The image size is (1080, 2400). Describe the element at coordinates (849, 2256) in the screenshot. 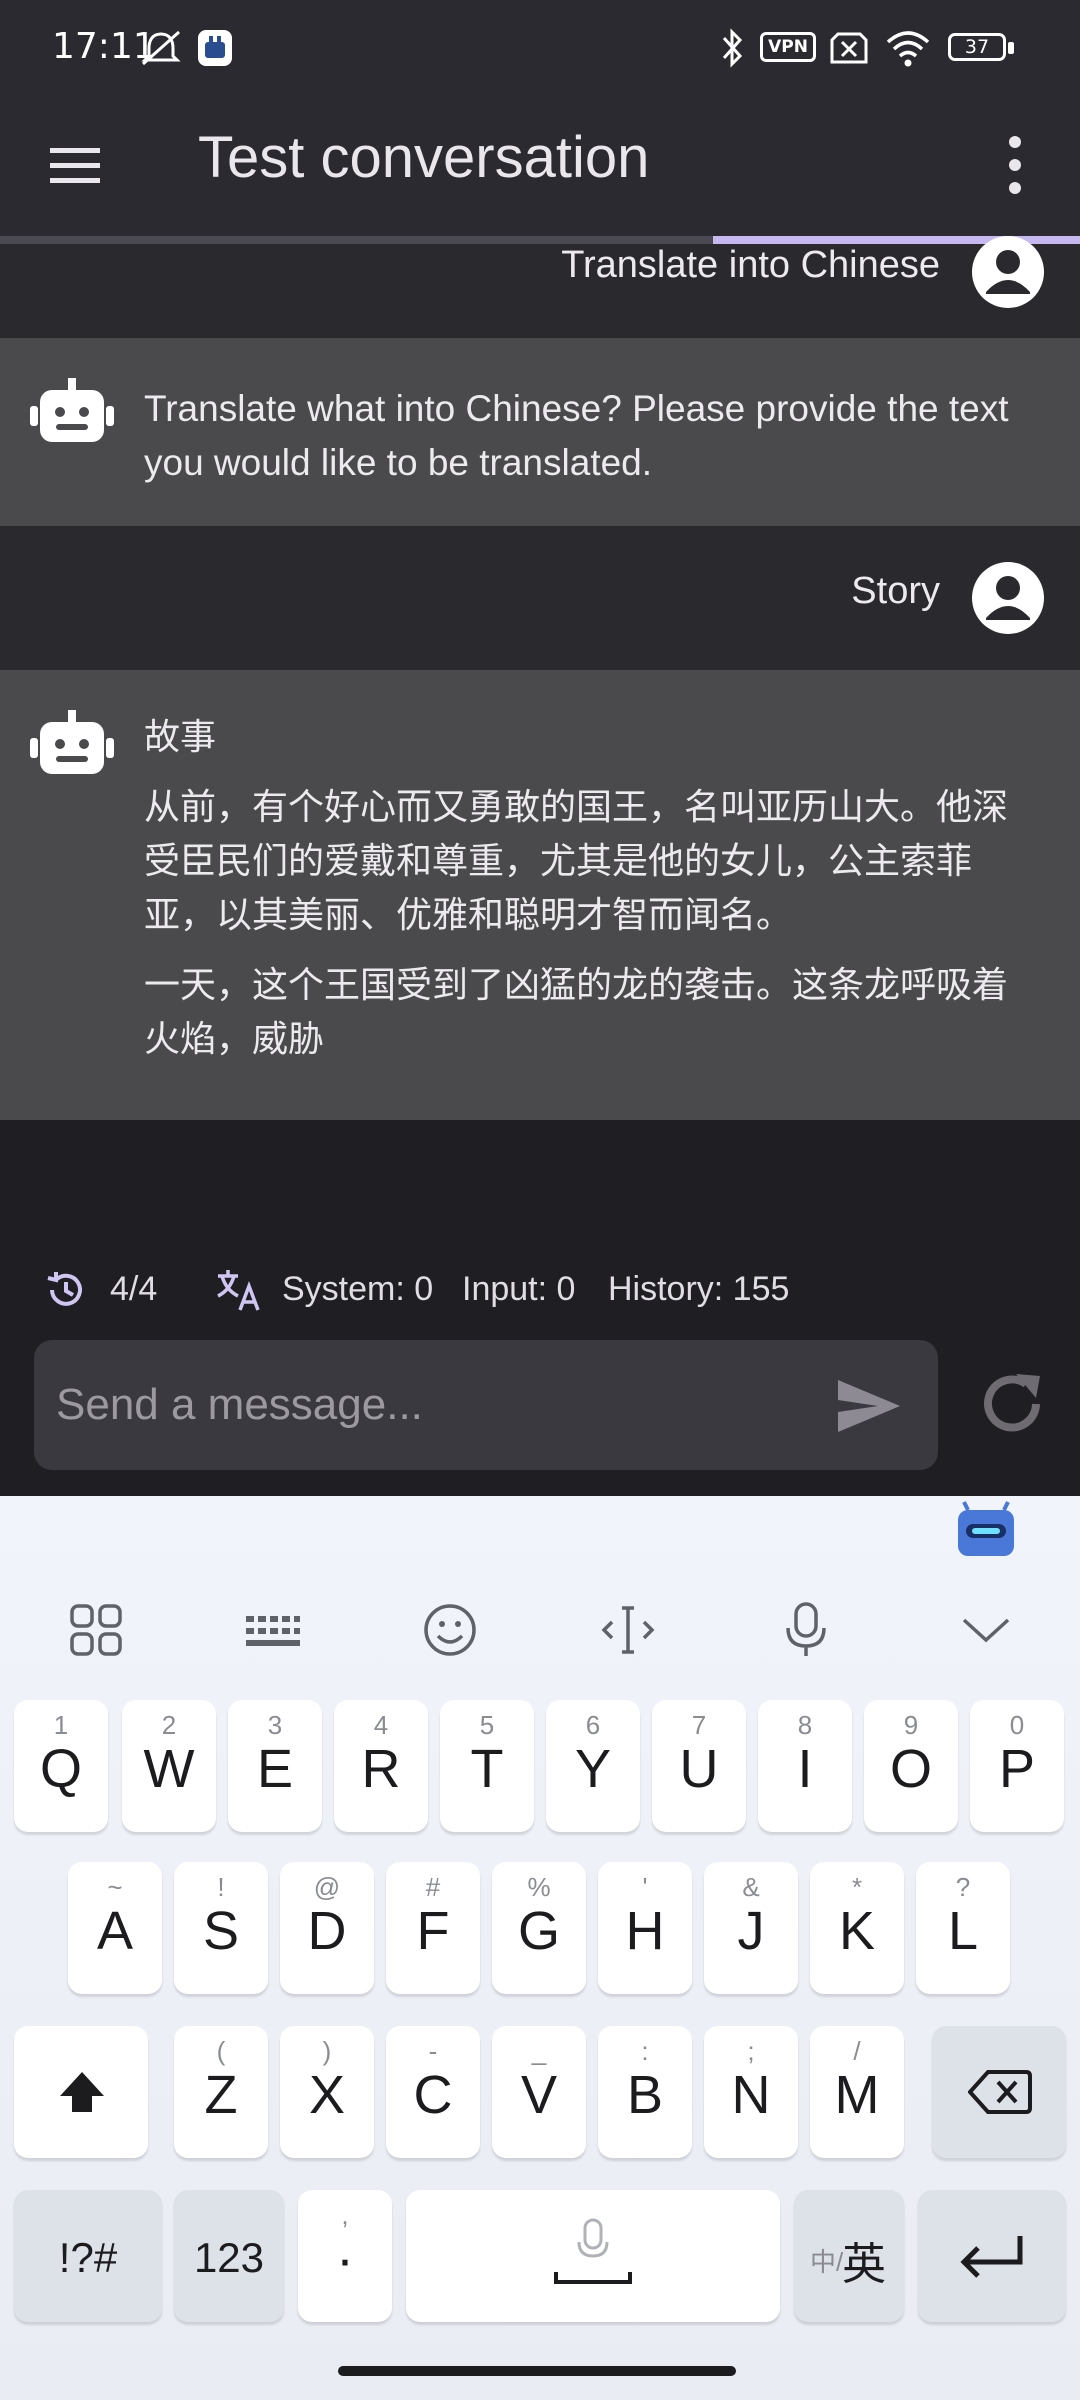

I see `language-switch-key: 中/ 英` at that location.